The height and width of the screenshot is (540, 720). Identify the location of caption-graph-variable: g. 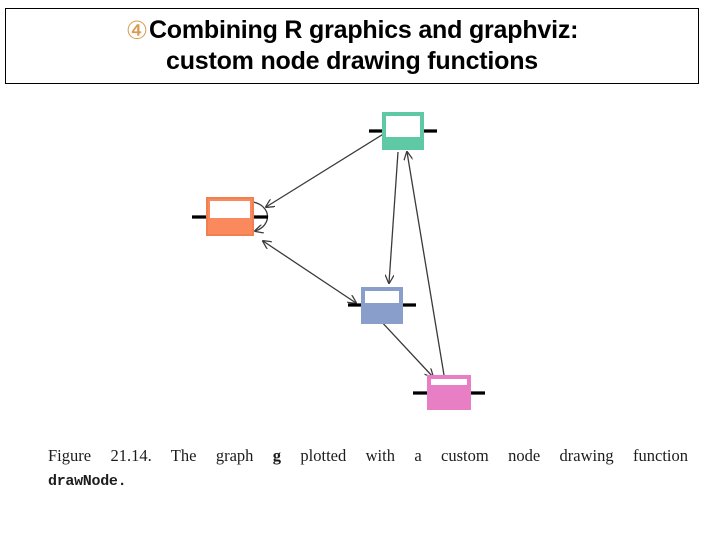
(277, 455).